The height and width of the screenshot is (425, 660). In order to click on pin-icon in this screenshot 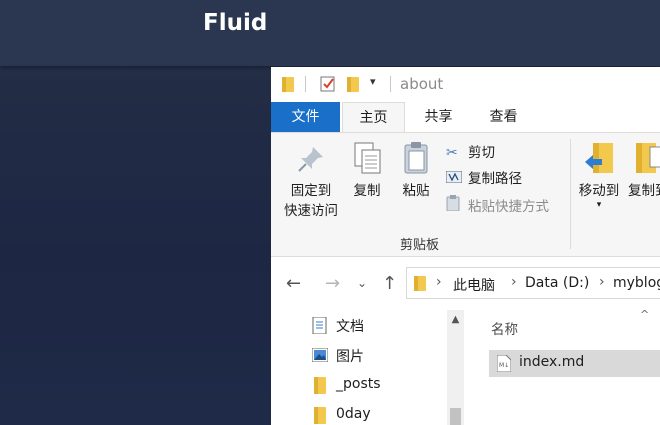, I will do `click(310, 159)`.